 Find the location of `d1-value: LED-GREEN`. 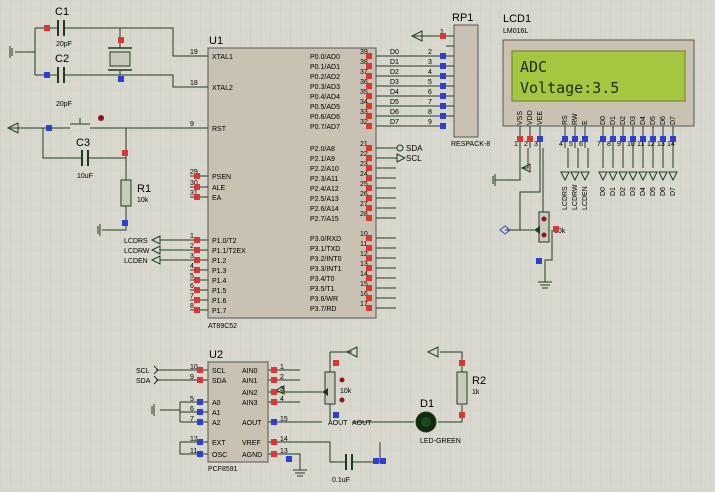

d1-value: LED-GREEN is located at coordinates (440, 441).